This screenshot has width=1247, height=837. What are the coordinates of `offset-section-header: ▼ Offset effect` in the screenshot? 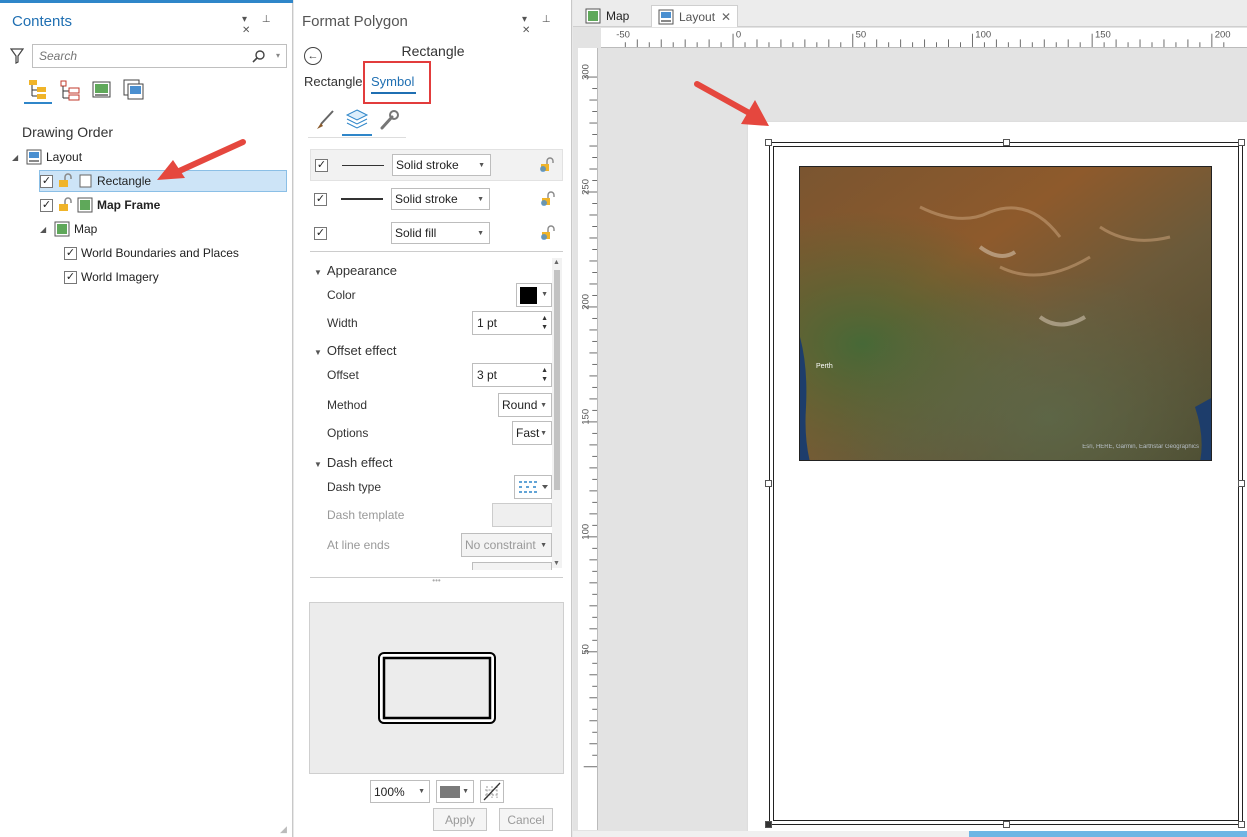 It's located at (355, 350).